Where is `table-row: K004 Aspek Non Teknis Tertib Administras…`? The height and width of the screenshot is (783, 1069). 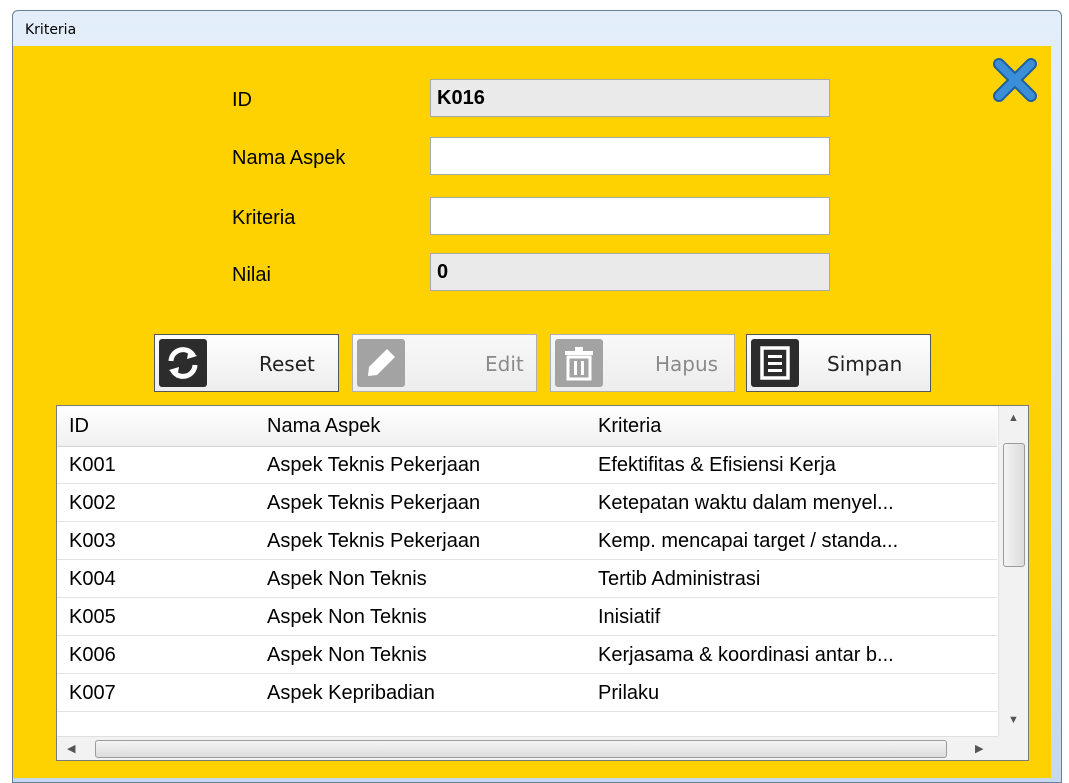 table-row: K004 Aspek Non Teknis Tertib Administras… is located at coordinates (527, 579).